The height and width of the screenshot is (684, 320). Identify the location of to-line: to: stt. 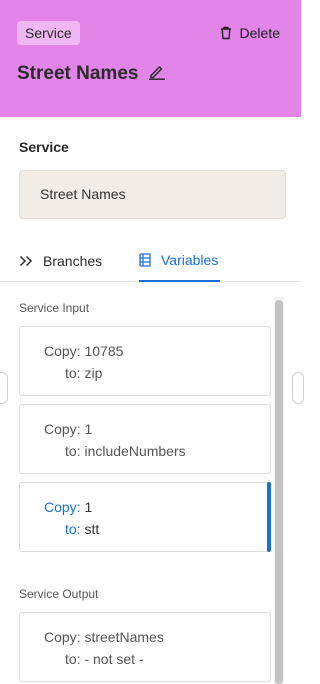
(82, 529).